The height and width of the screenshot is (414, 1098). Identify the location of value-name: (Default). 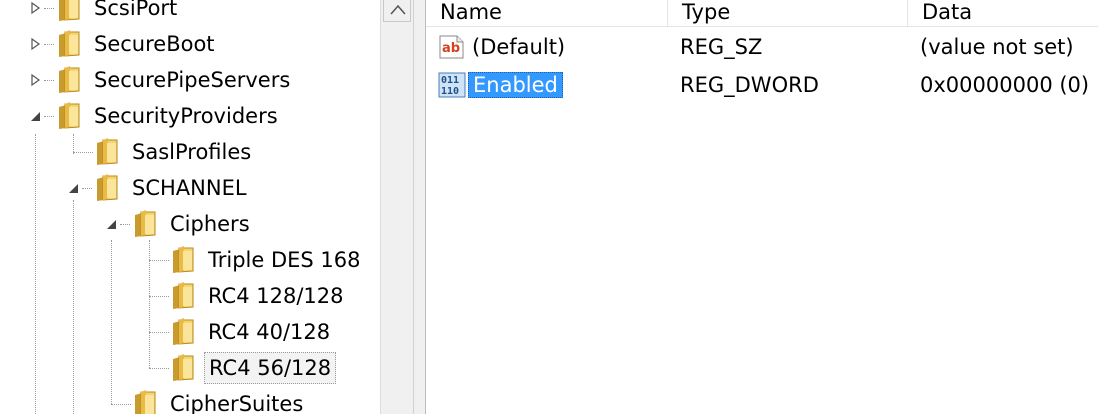
(519, 47).